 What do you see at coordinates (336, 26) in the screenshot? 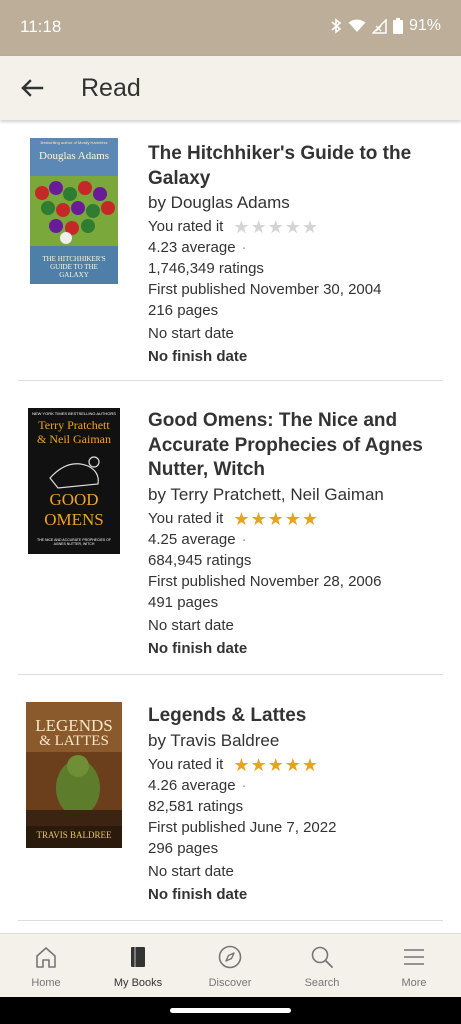
I see `bluetooth-icon` at bounding box center [336, 26].